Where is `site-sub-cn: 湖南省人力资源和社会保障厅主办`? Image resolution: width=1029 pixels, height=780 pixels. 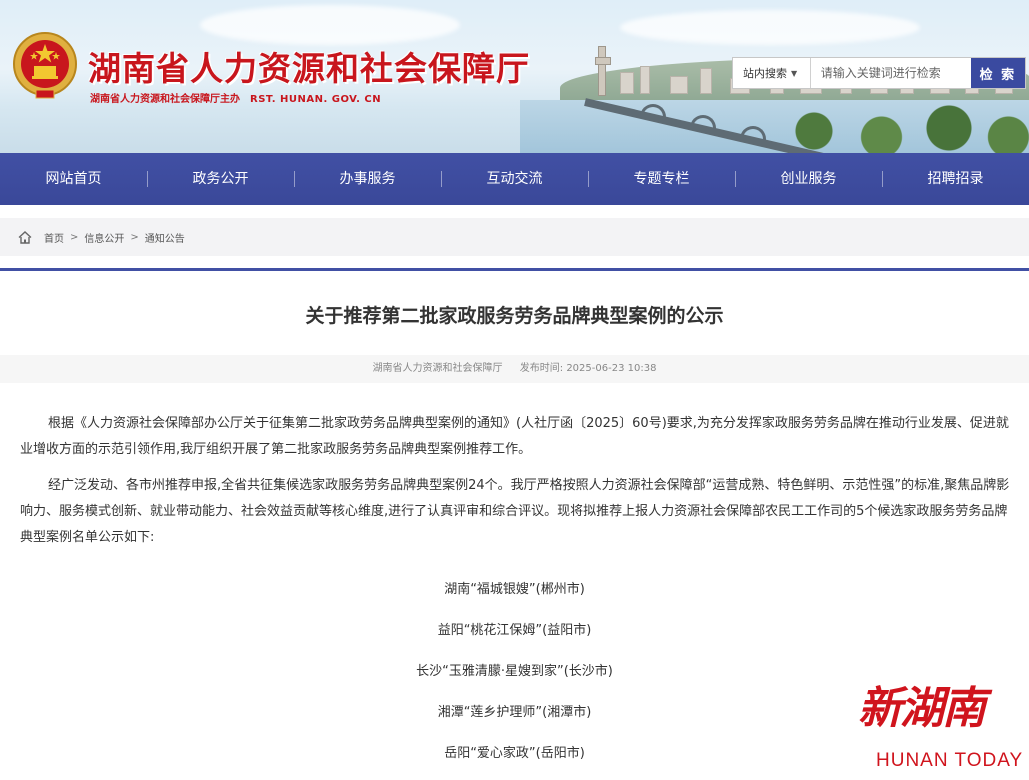 site-sub-cn: 湖南省人力资源和社会保障厅主办 is located at coordinates (165, 99).